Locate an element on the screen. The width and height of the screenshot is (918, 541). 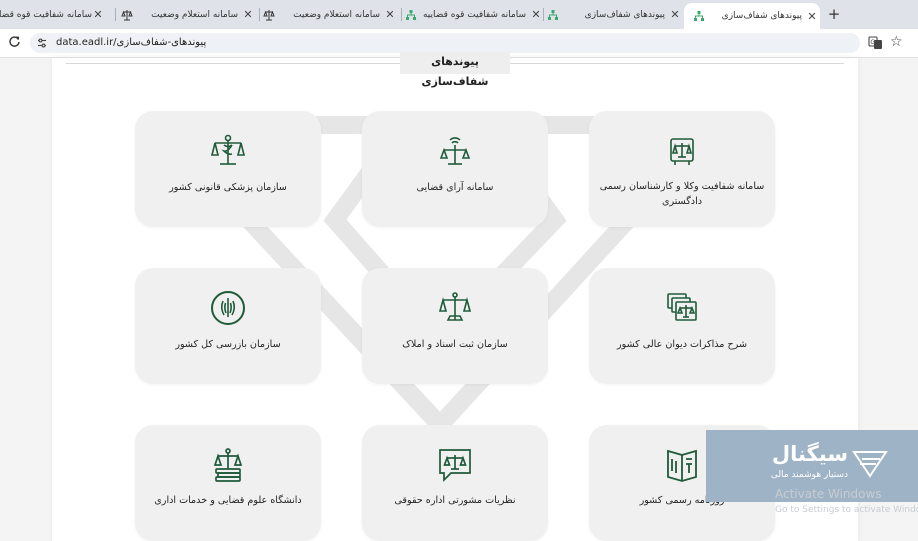
translate-icon: G is located at coordinates (875, 42).